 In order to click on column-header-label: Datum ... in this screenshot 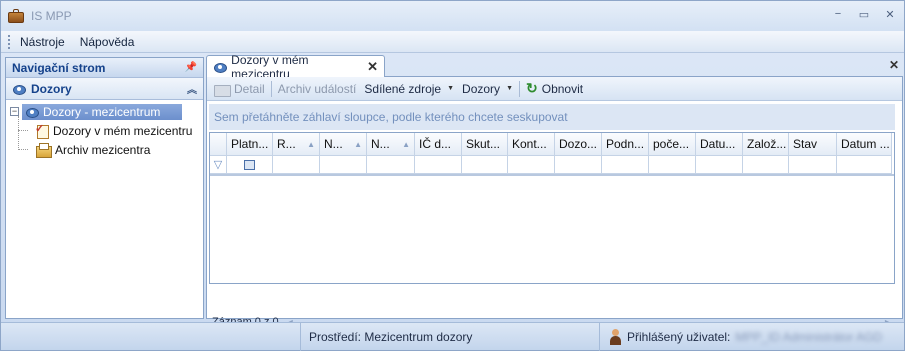, I will do `click(865, 144)`.